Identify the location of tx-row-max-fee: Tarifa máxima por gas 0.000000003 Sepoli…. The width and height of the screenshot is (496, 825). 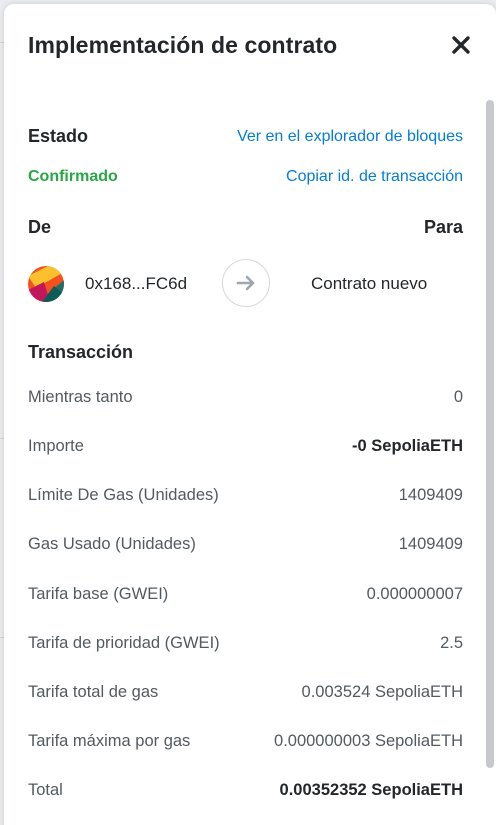
(245, 741).